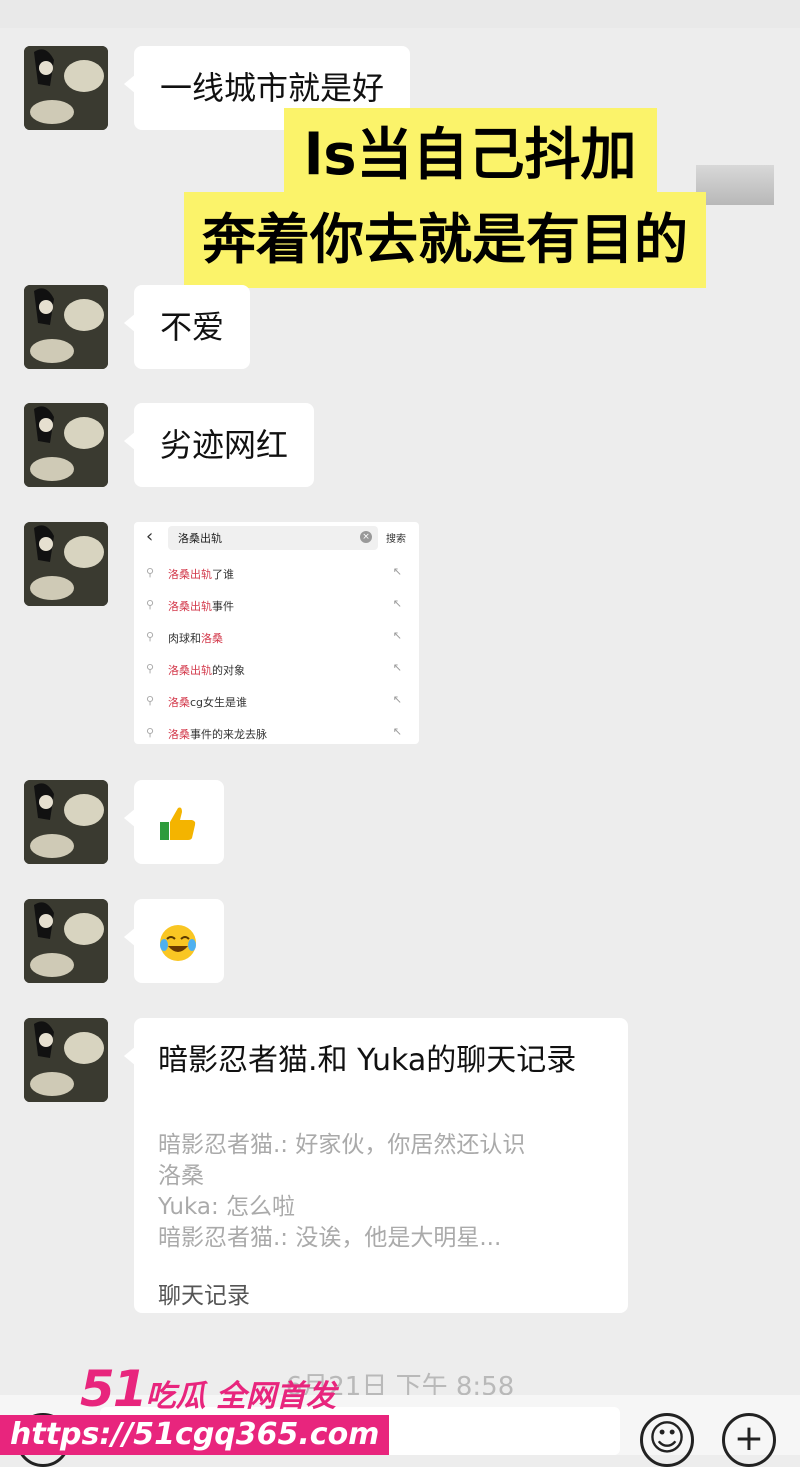 The width and height of the screenshot is (800, 1467). Describe the element at coordinates (223, 606) in the screenshot. I see `suggestion-rest: 事件` at that location.